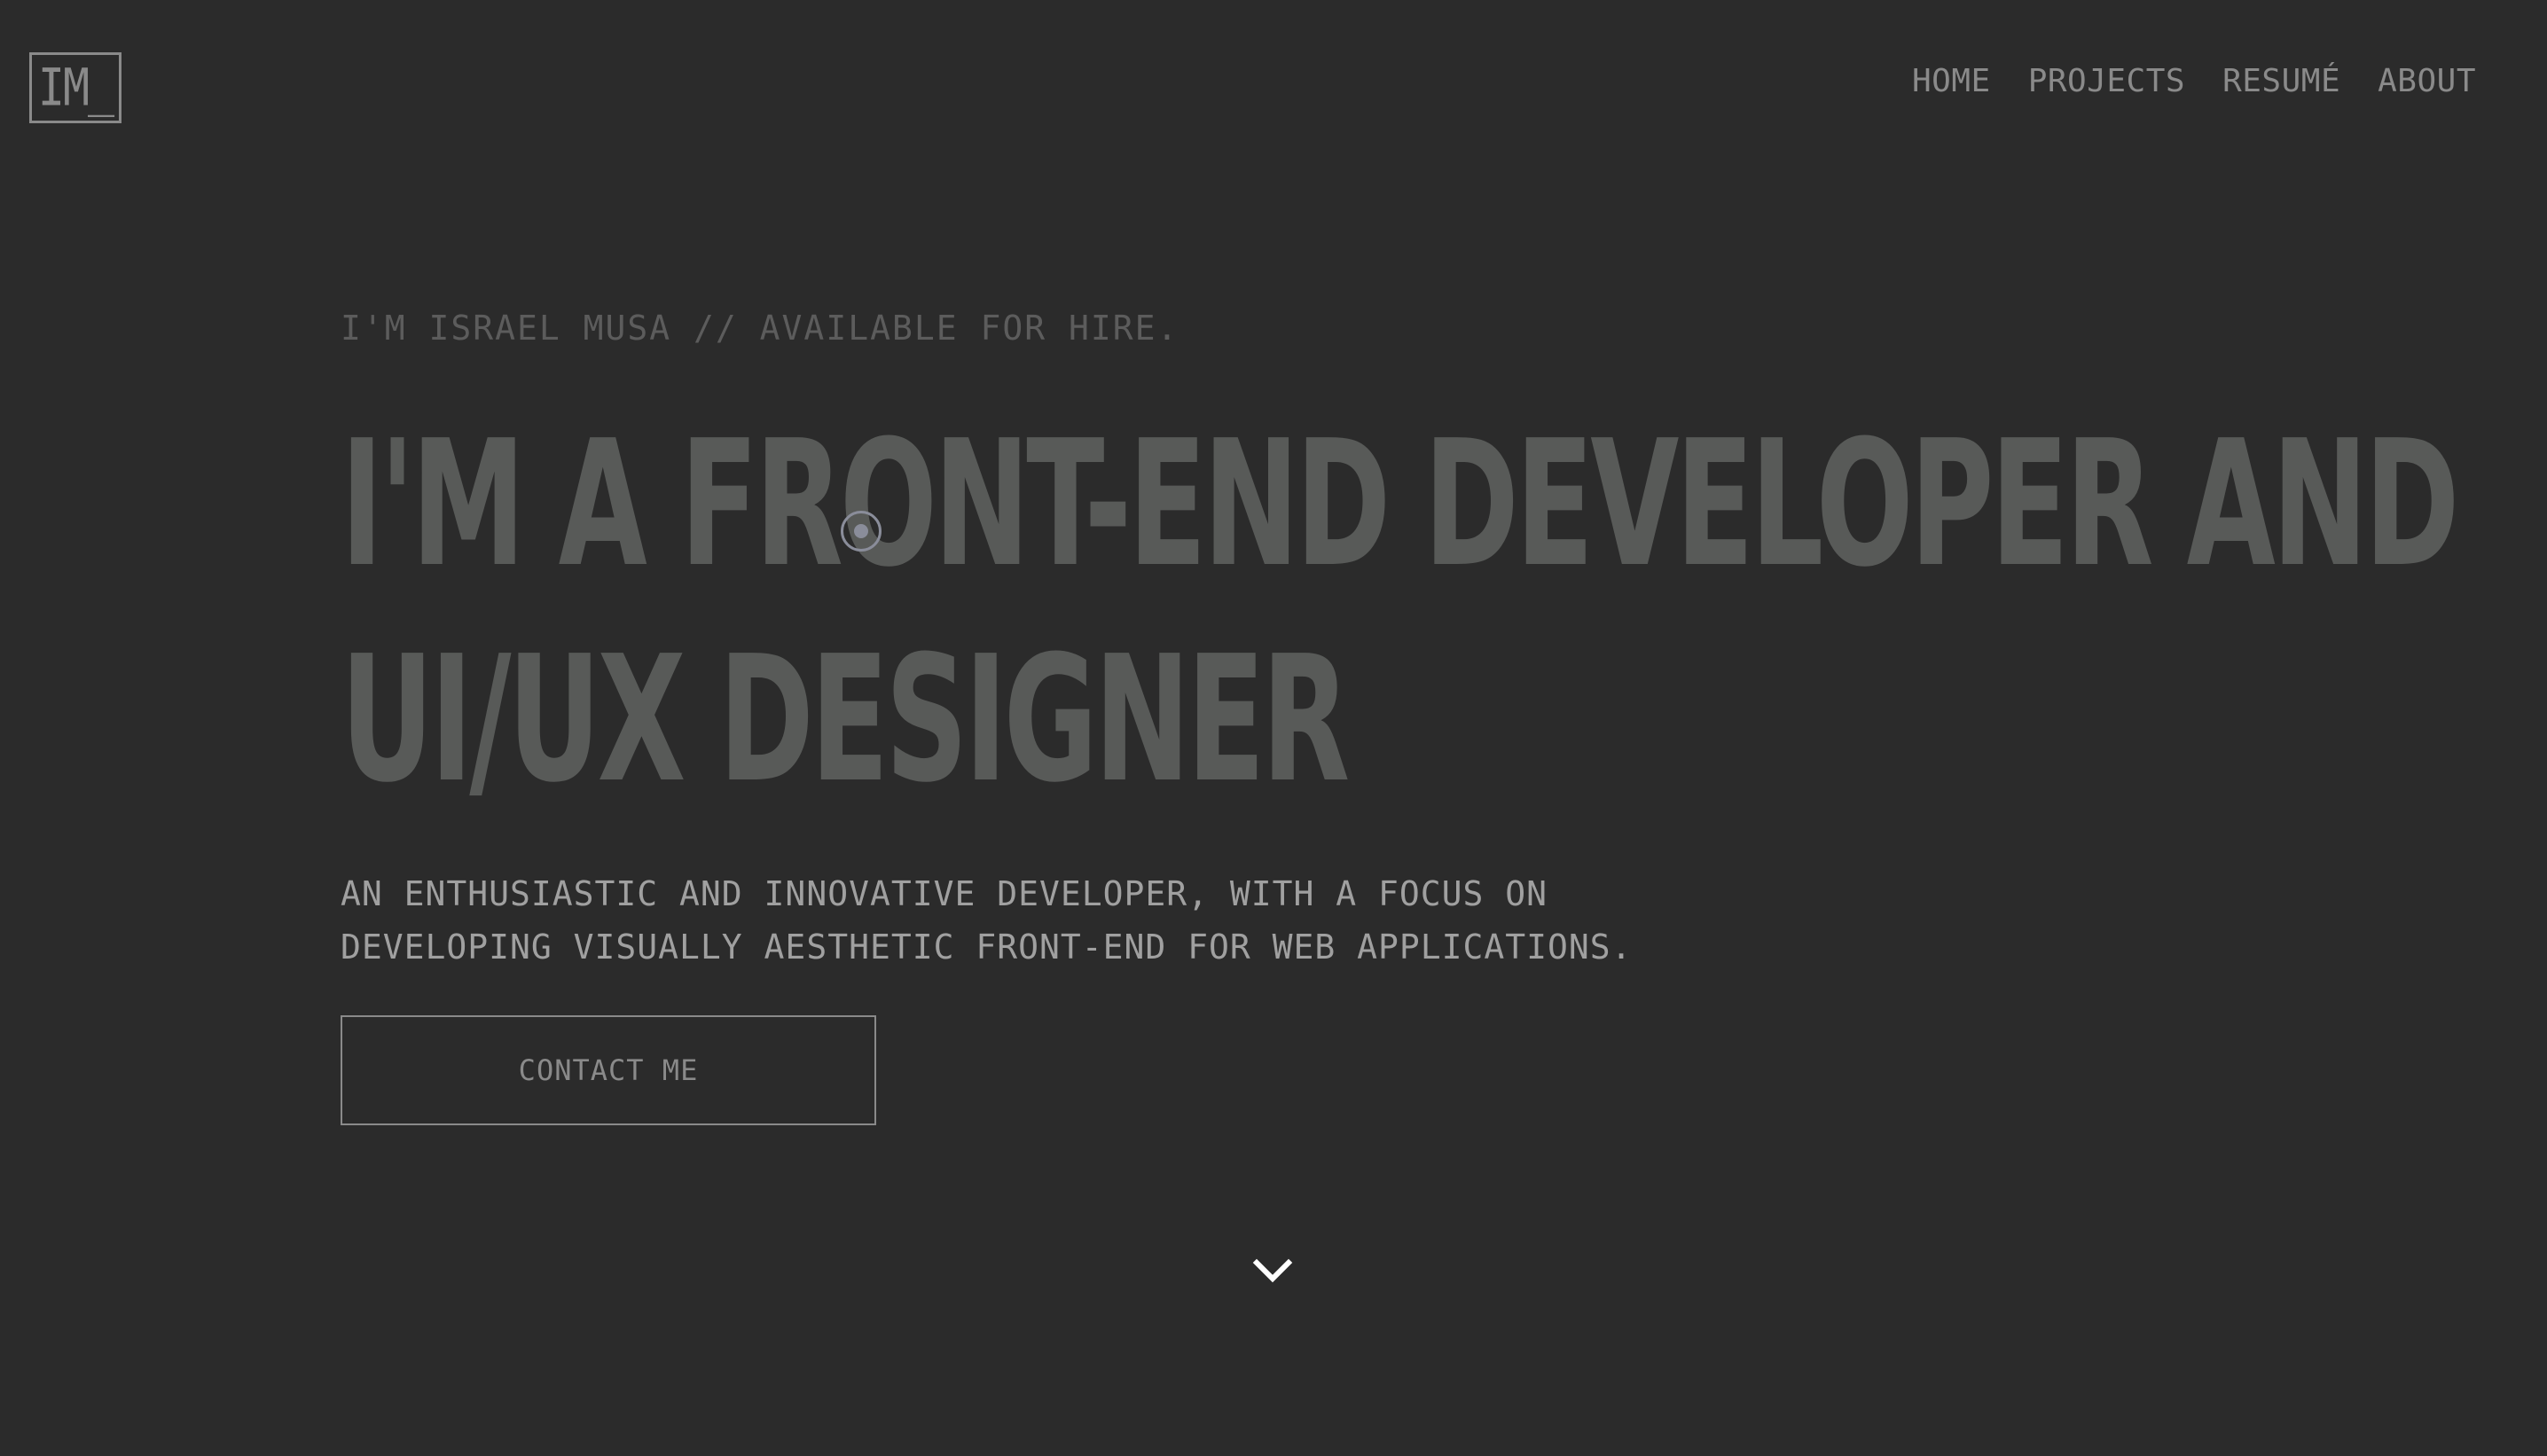 This screenshot has width=2547, height=1456. I want to click on main-nav: HOME PROJECTS RESUMÉ ABOUT, so click(2194, 81).